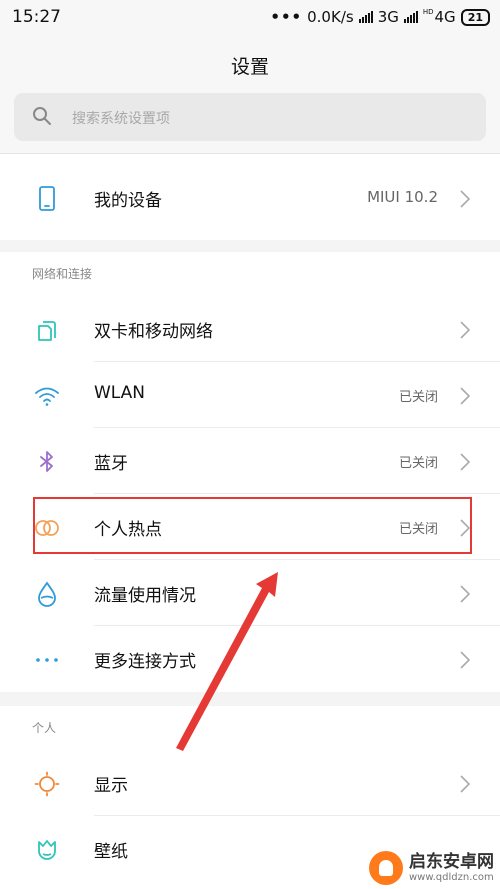 Image resolution: width=500 pixels, height=889 pixels. What do you see at coordinates (386, 868) in the screenshot?
I see `watermark-logo` at bounding box center [386, 868].